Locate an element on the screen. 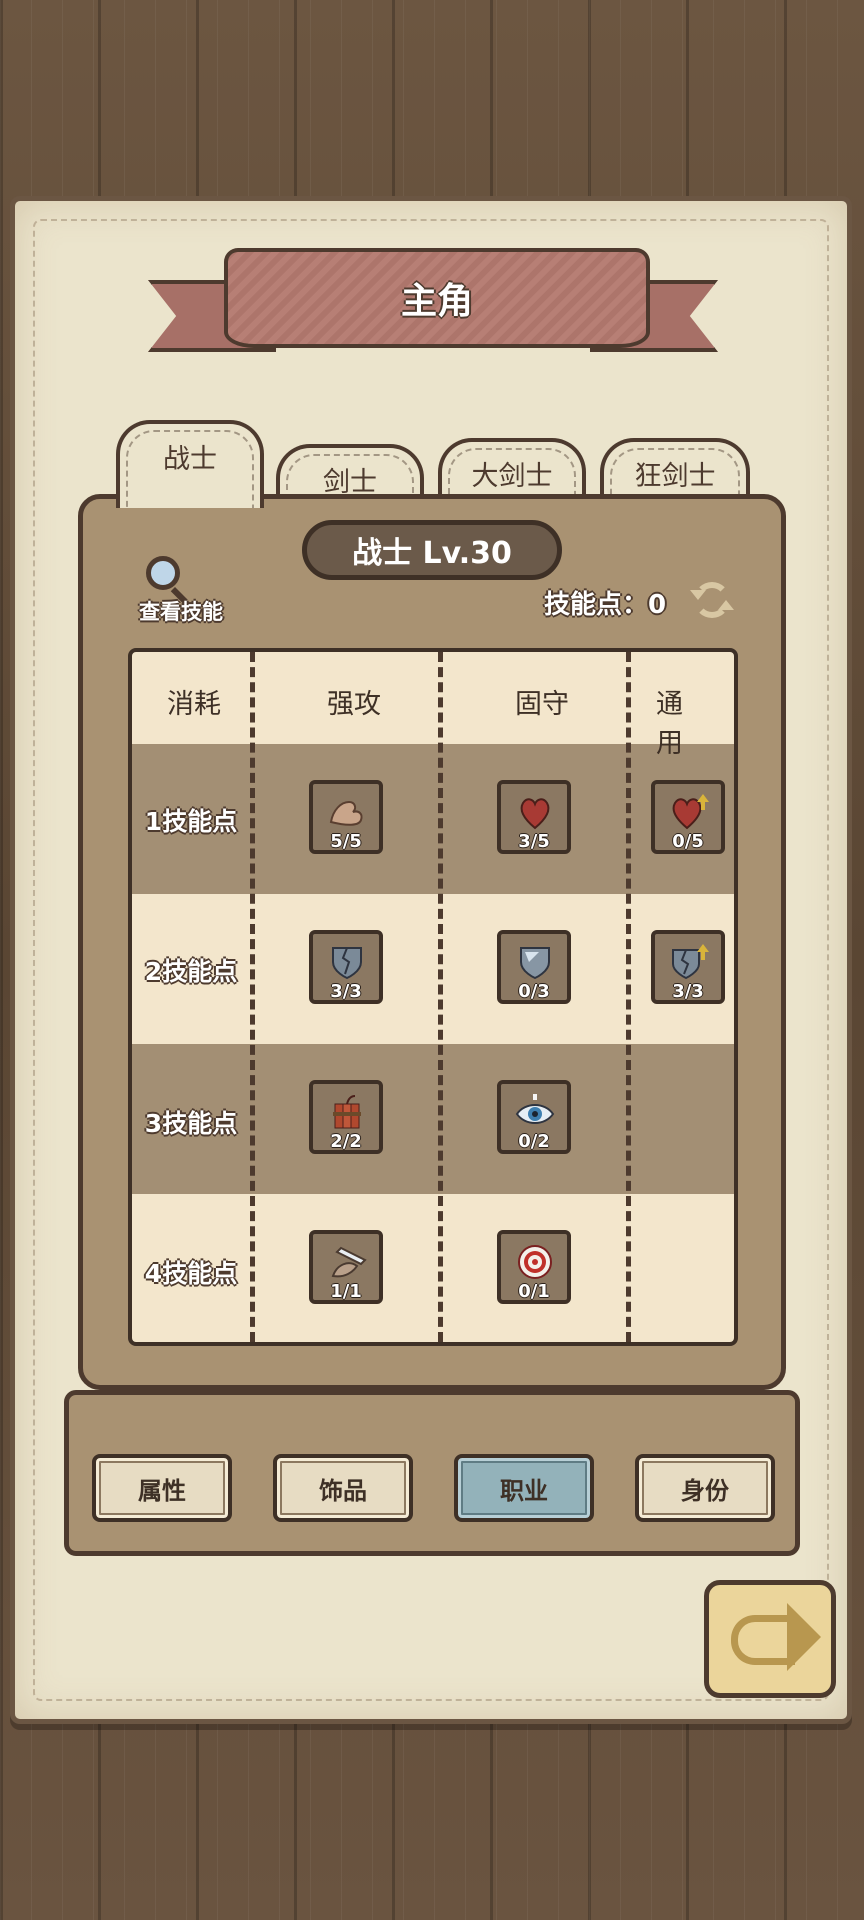 The height and width of the screenshot is (1920, 864). nav-accessories-button: 饰品 is located at coordinates (343, 1488).